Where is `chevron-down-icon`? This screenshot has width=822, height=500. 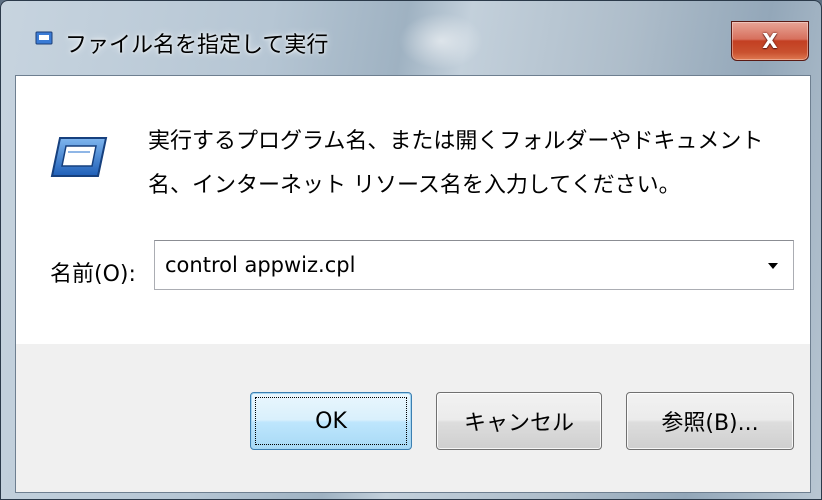 chevron-down-icon is located at coordinates (773, 265).